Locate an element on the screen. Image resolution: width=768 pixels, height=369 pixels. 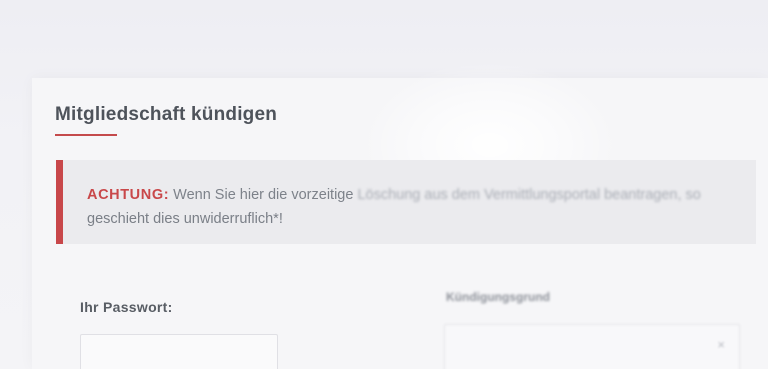
password-label: Ihr Passwort: is located at coordinates (126, 307).